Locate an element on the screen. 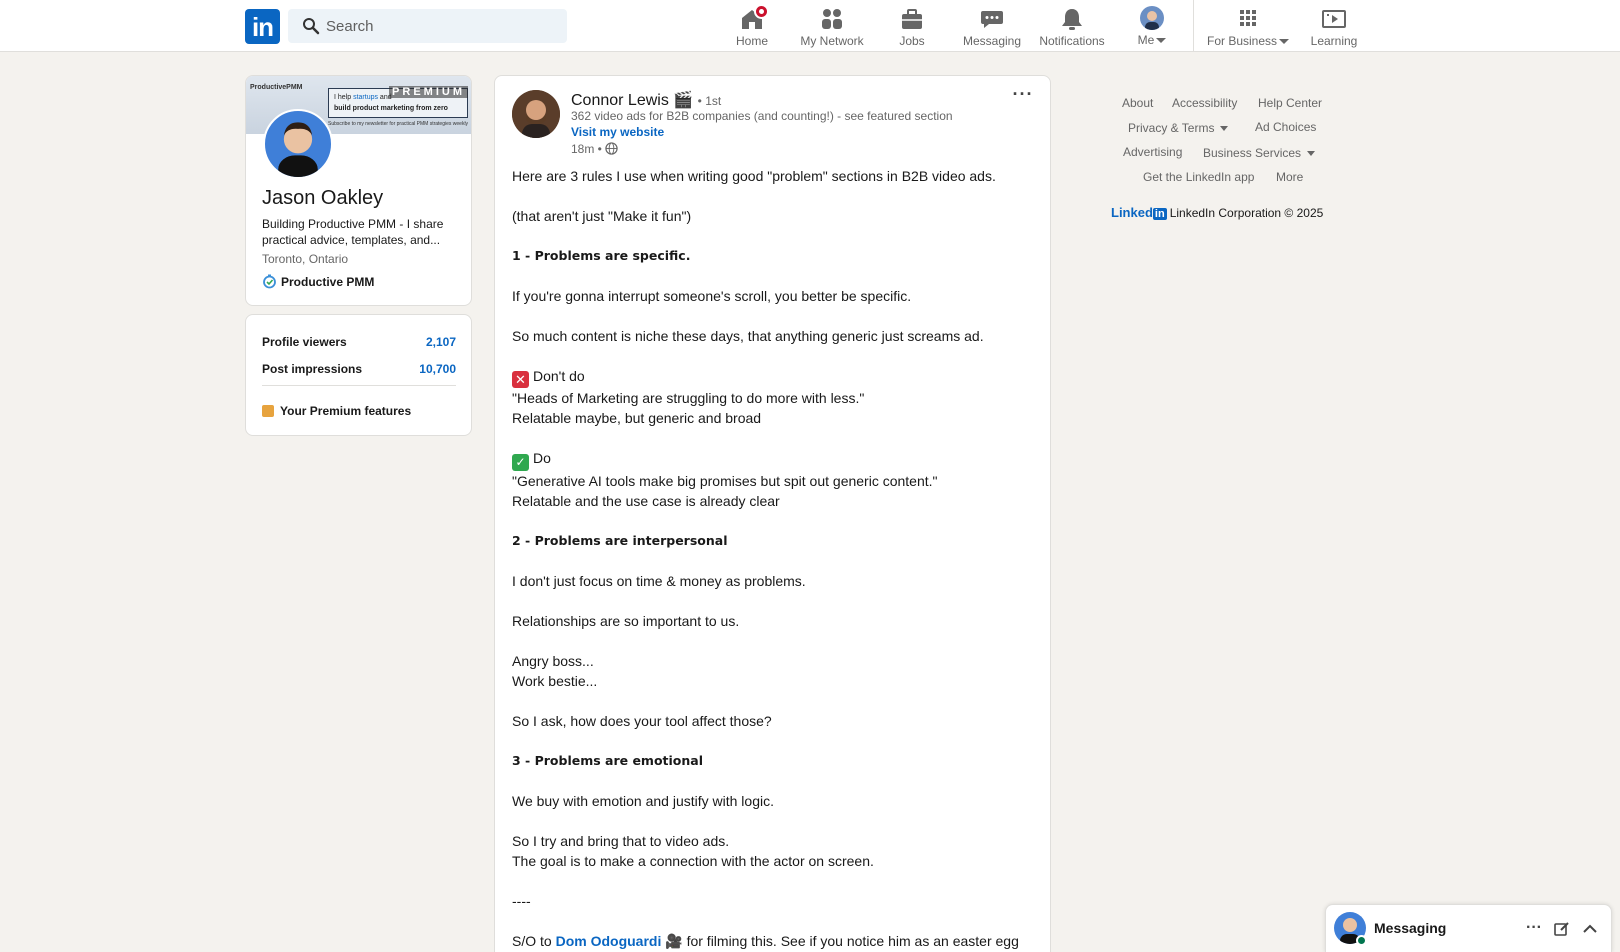 The height and width of the screenshot is (952, 1620). compose-icon is located at coordinates (1561, 929).